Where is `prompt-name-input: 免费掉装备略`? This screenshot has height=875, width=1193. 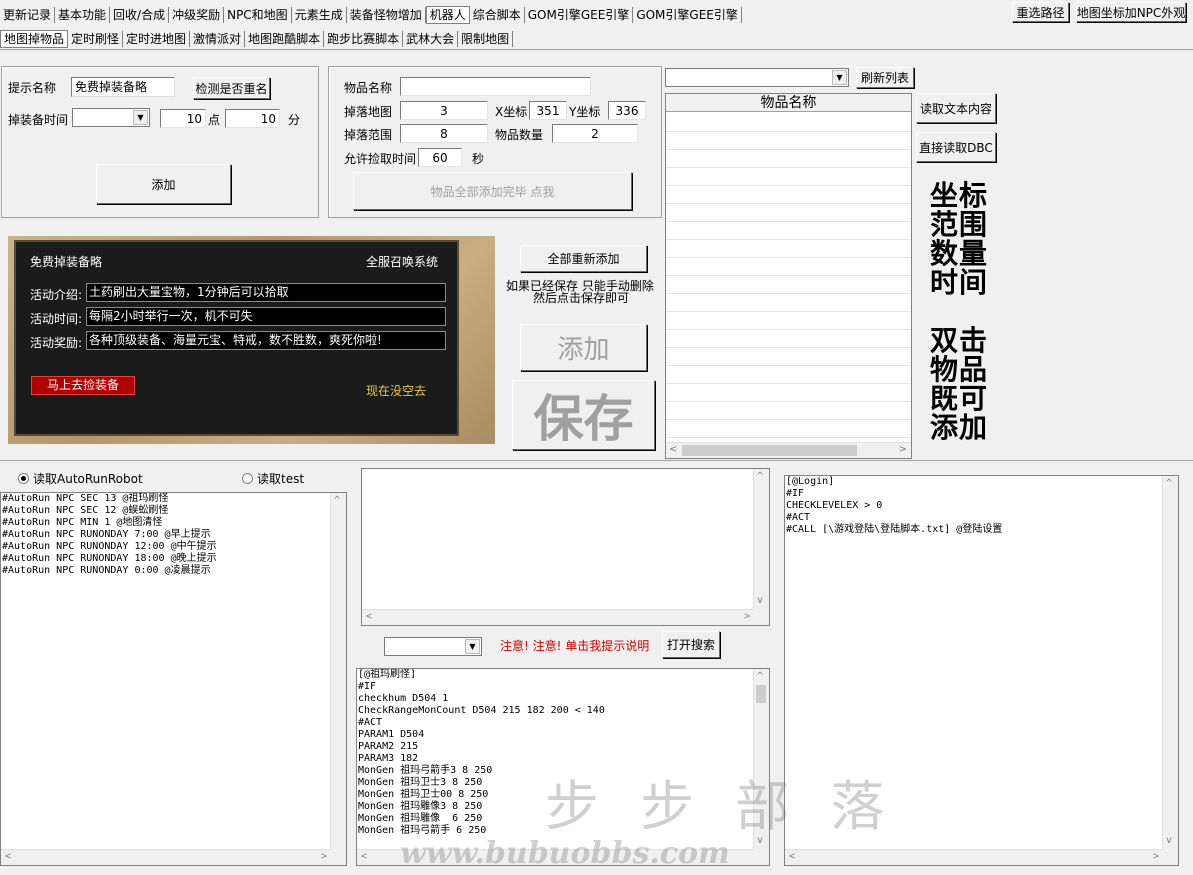
prompt-name-input: 免费掉装备略 is located at coordinates (123, 87).